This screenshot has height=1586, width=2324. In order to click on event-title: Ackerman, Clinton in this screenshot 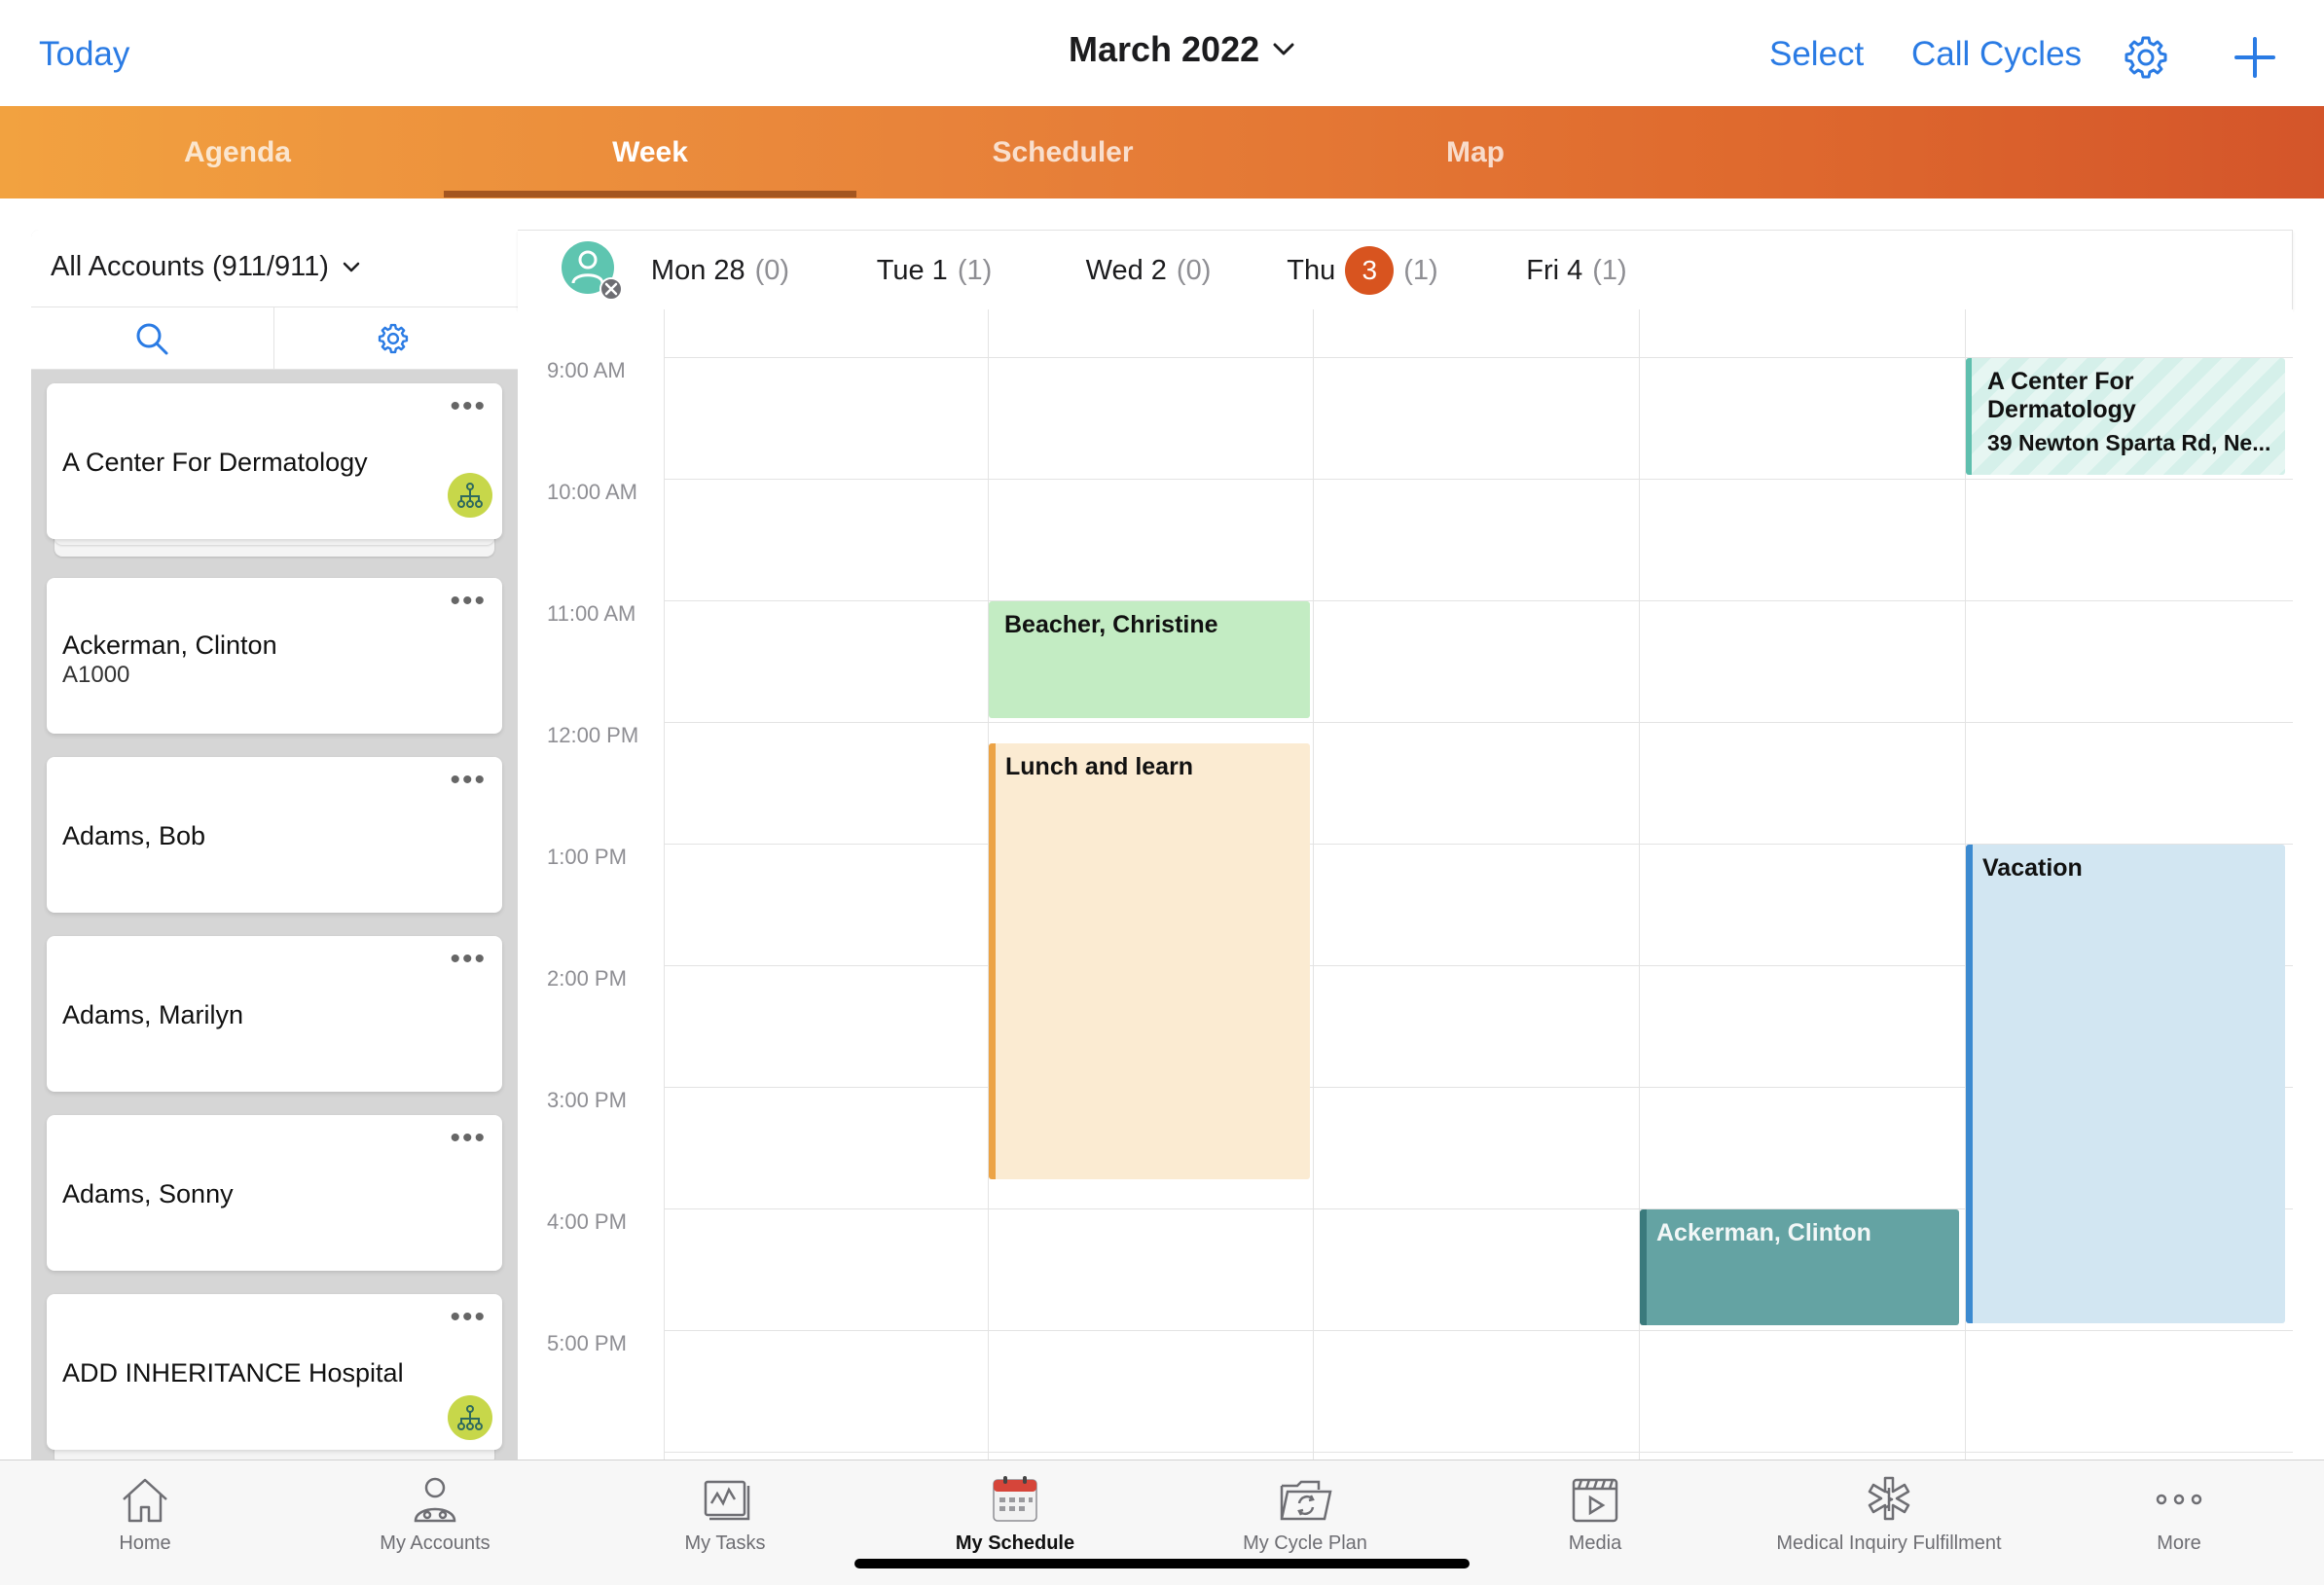, I will do `click(1763, 1232)`.